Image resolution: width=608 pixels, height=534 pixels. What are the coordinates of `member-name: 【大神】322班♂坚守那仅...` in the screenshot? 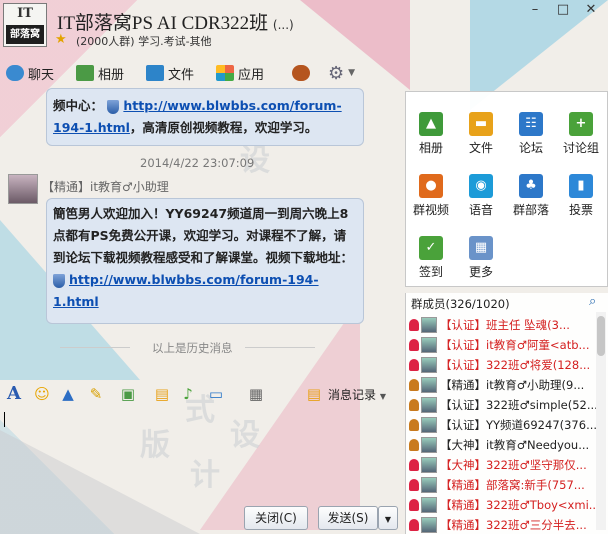 It's located at (513, 465).